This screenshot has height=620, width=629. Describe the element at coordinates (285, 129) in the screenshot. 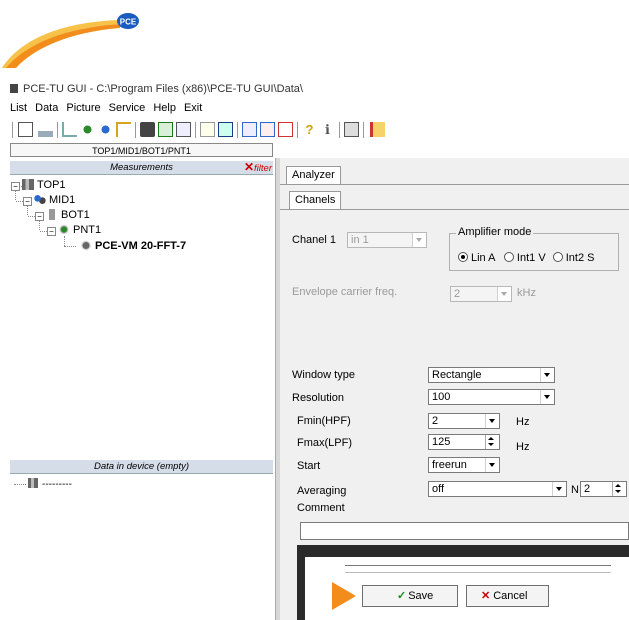

I see `frame-icon` at that location.